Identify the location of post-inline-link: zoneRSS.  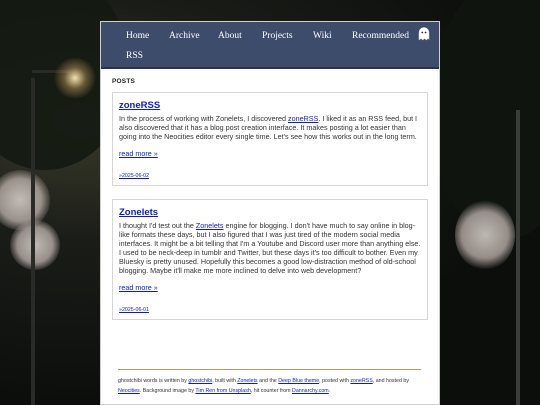
(303, 118).